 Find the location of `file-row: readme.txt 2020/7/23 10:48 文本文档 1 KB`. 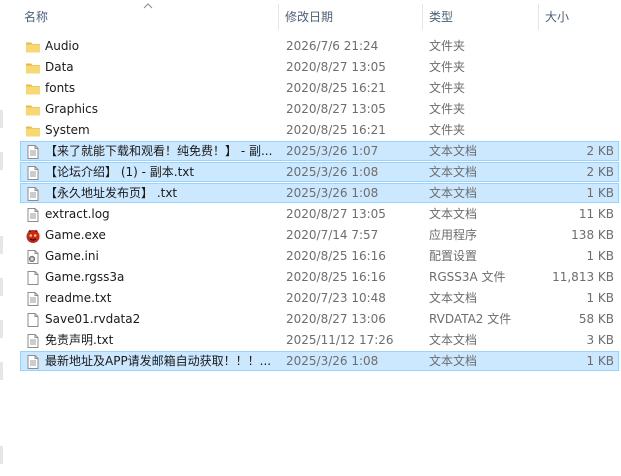

file-row: readme.txt 2020/7/23 10:48 文本文档 1 KB is located at coordinates (310, 298).